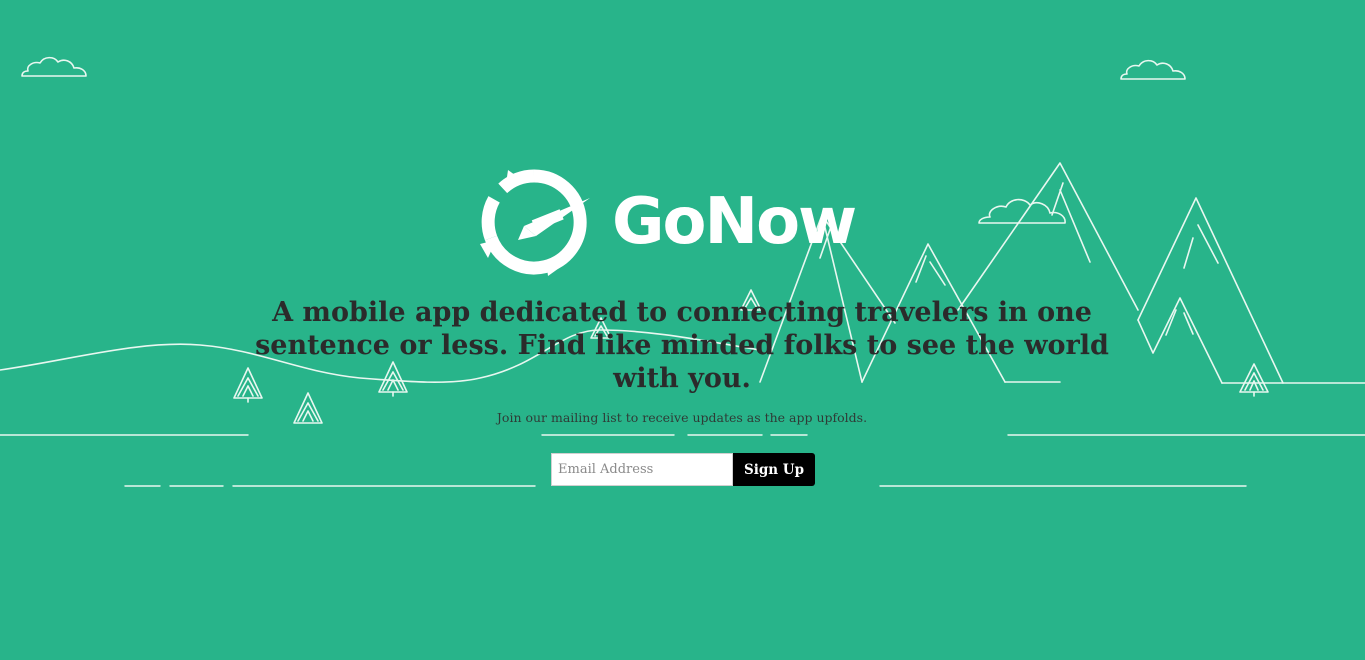 This screenshot has width=1365, height=660. I want to click on brand-logo: GoNow, so click(667, 222).